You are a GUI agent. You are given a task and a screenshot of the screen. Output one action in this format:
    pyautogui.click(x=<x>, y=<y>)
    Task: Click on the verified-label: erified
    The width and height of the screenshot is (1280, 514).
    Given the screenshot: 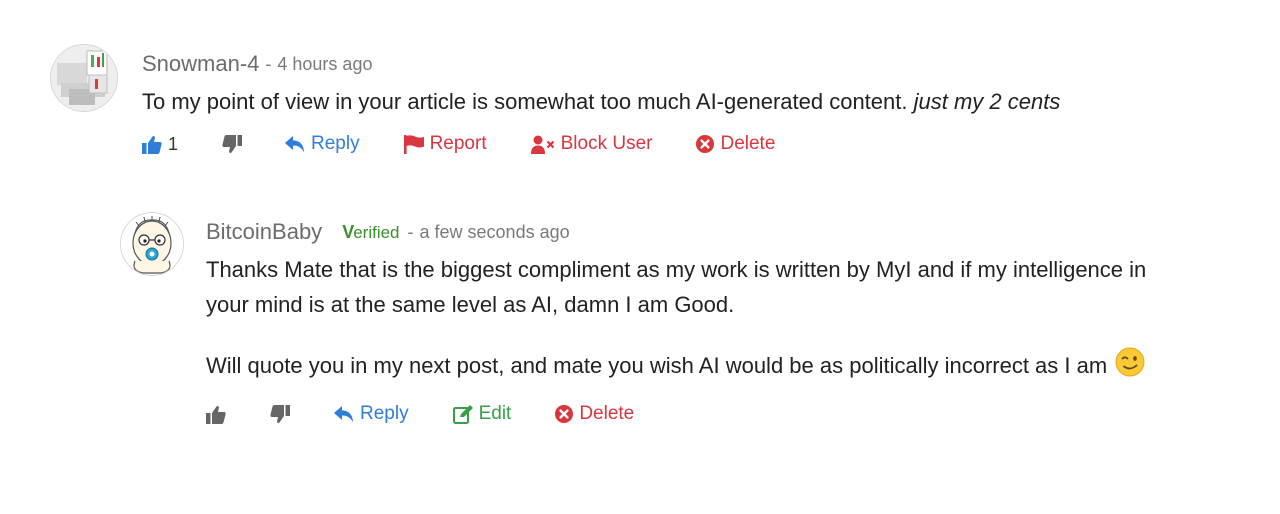 What is the action you would take?
    pyautogui.click(x=376, y=232)
    